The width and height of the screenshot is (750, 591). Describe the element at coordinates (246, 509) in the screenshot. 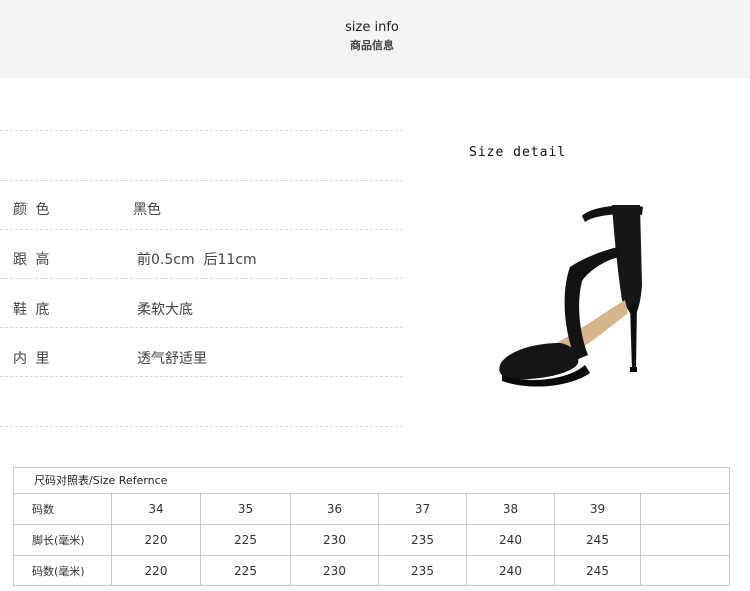

I see `table-cell: 35` at that location.